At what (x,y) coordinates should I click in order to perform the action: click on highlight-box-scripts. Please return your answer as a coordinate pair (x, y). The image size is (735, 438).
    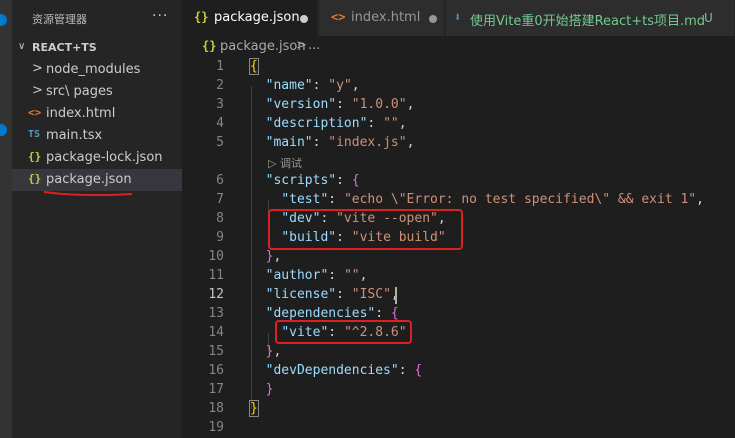
    Looking at the image, I should click on (365, 229).